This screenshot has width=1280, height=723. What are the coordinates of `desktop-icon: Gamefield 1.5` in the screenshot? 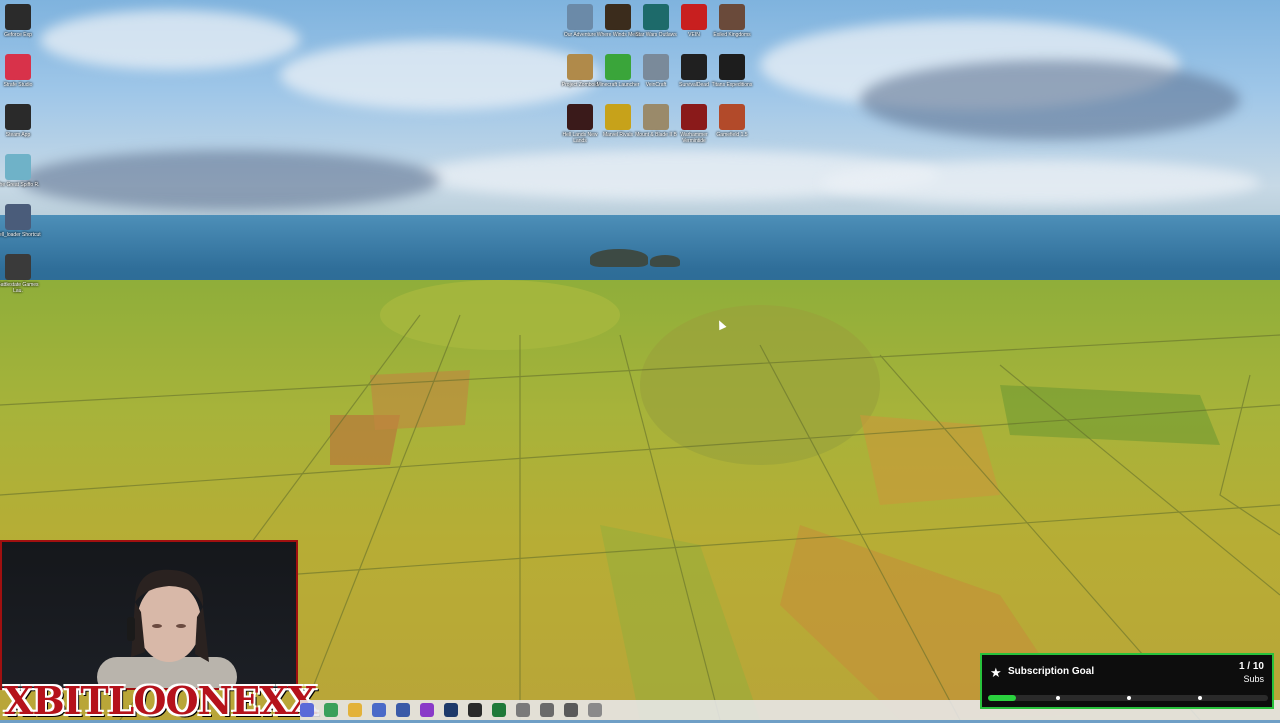 It's located at (732, 121).